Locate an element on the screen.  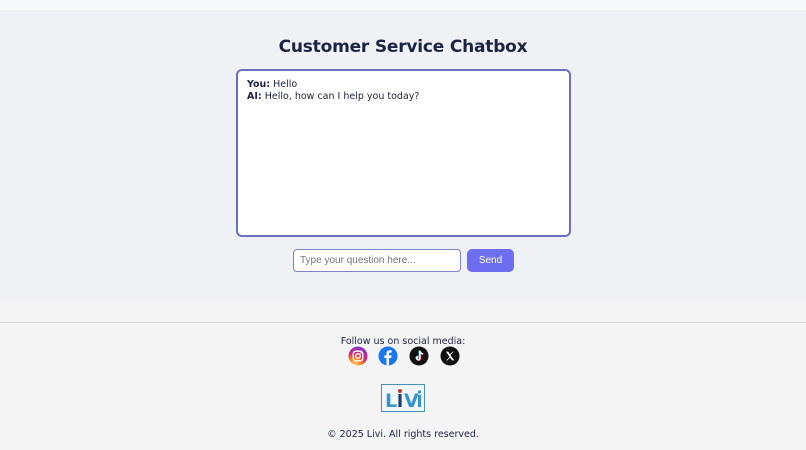
svg-text: L is located at coordinates (391, 401).